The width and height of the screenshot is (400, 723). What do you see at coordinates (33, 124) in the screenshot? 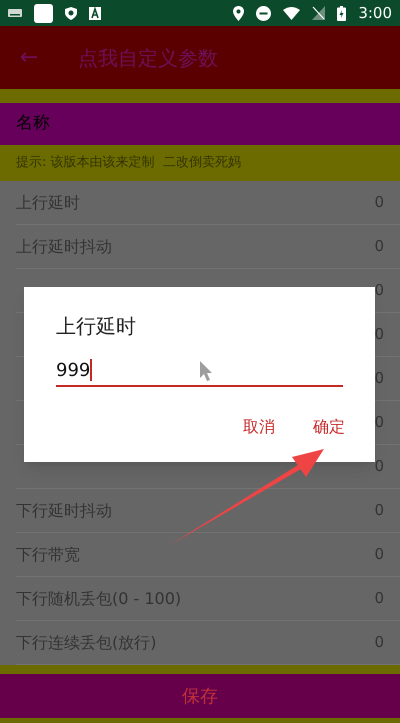
I see `name-label: 名称` at bounding box center [33, 124].